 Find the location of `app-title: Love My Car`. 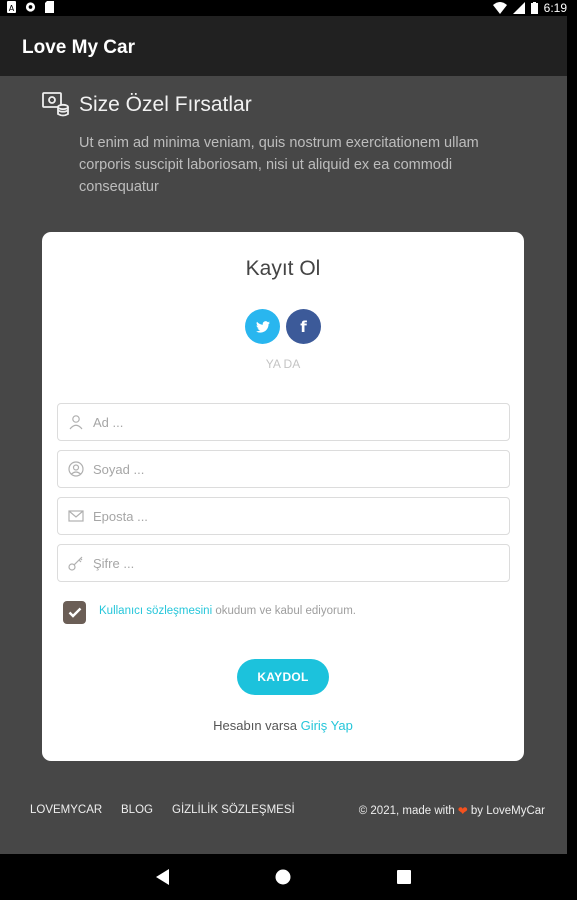

app-title: Love My Car is located at coordinates (78, 47).